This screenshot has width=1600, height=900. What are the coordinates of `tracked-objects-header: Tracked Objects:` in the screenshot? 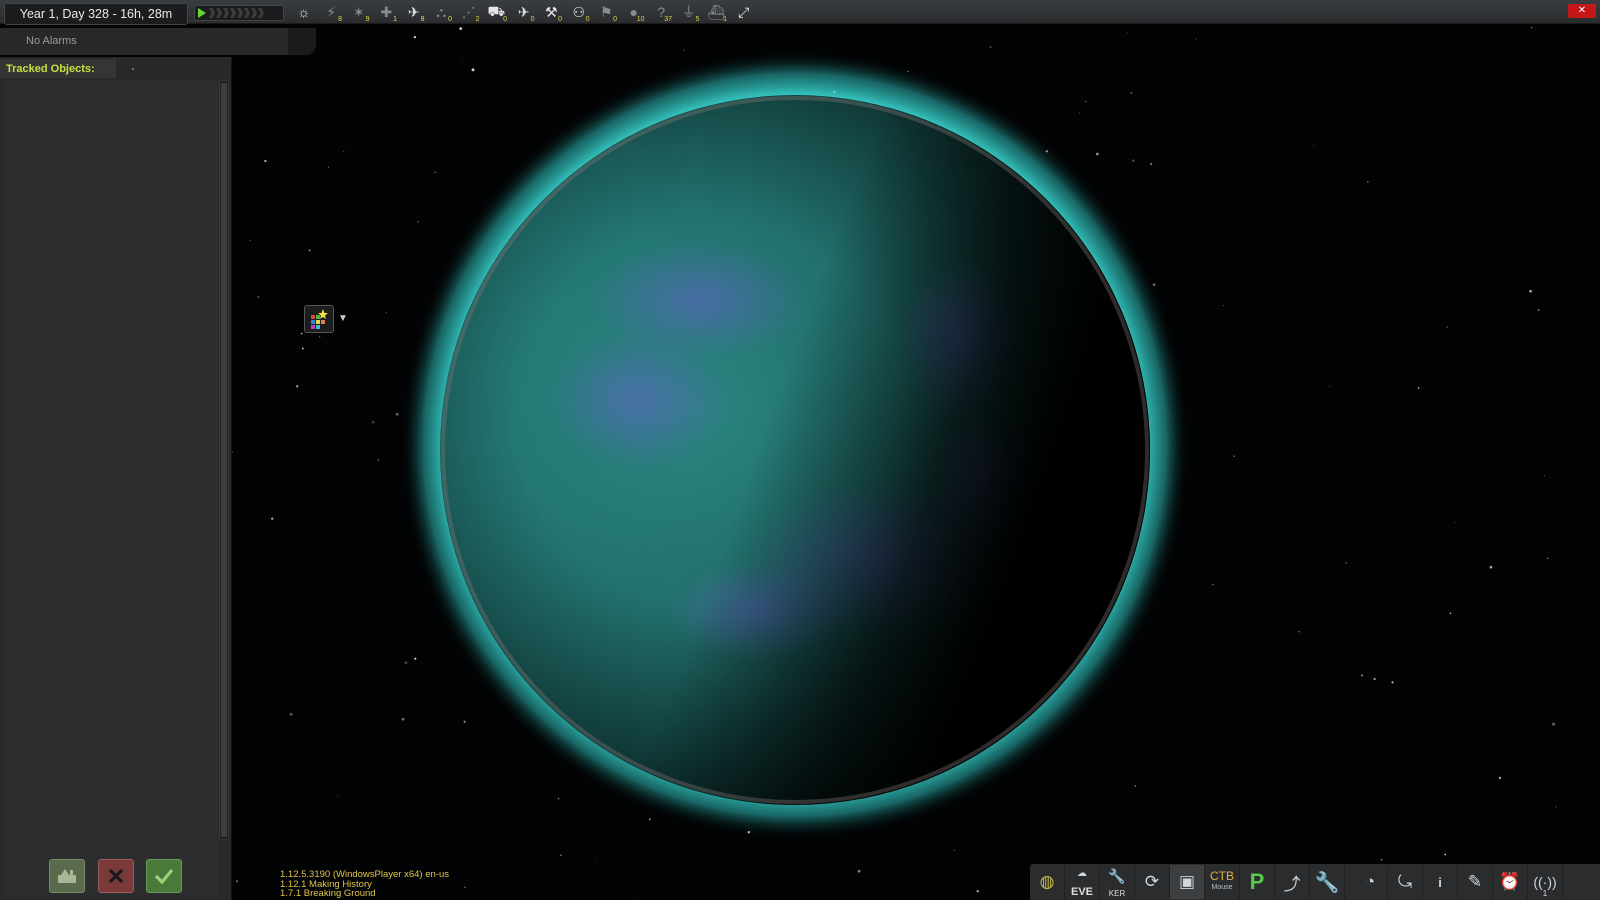 It's located at (58, 68).